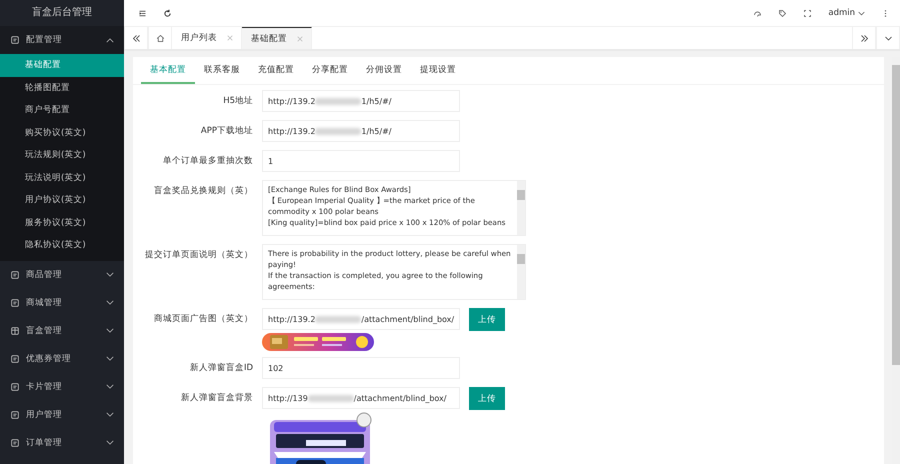 This screenshot has height=464, width=900. What do you see at coordinates (220, 368) in the screenshot?
I see `field-label: 新人弹窗盲盒ID` at bounding box center [220, 368].